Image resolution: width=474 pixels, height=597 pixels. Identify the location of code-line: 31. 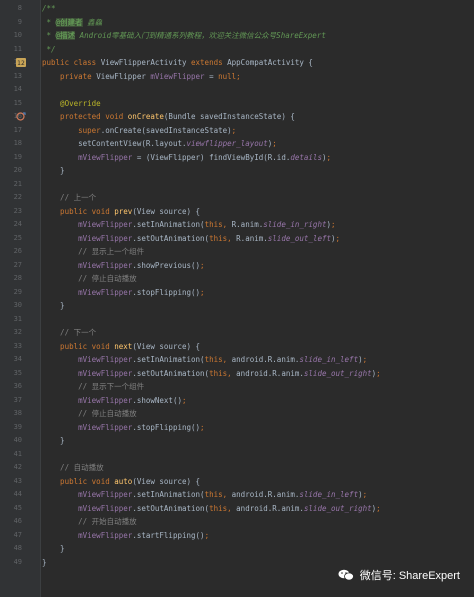
(237, 320).